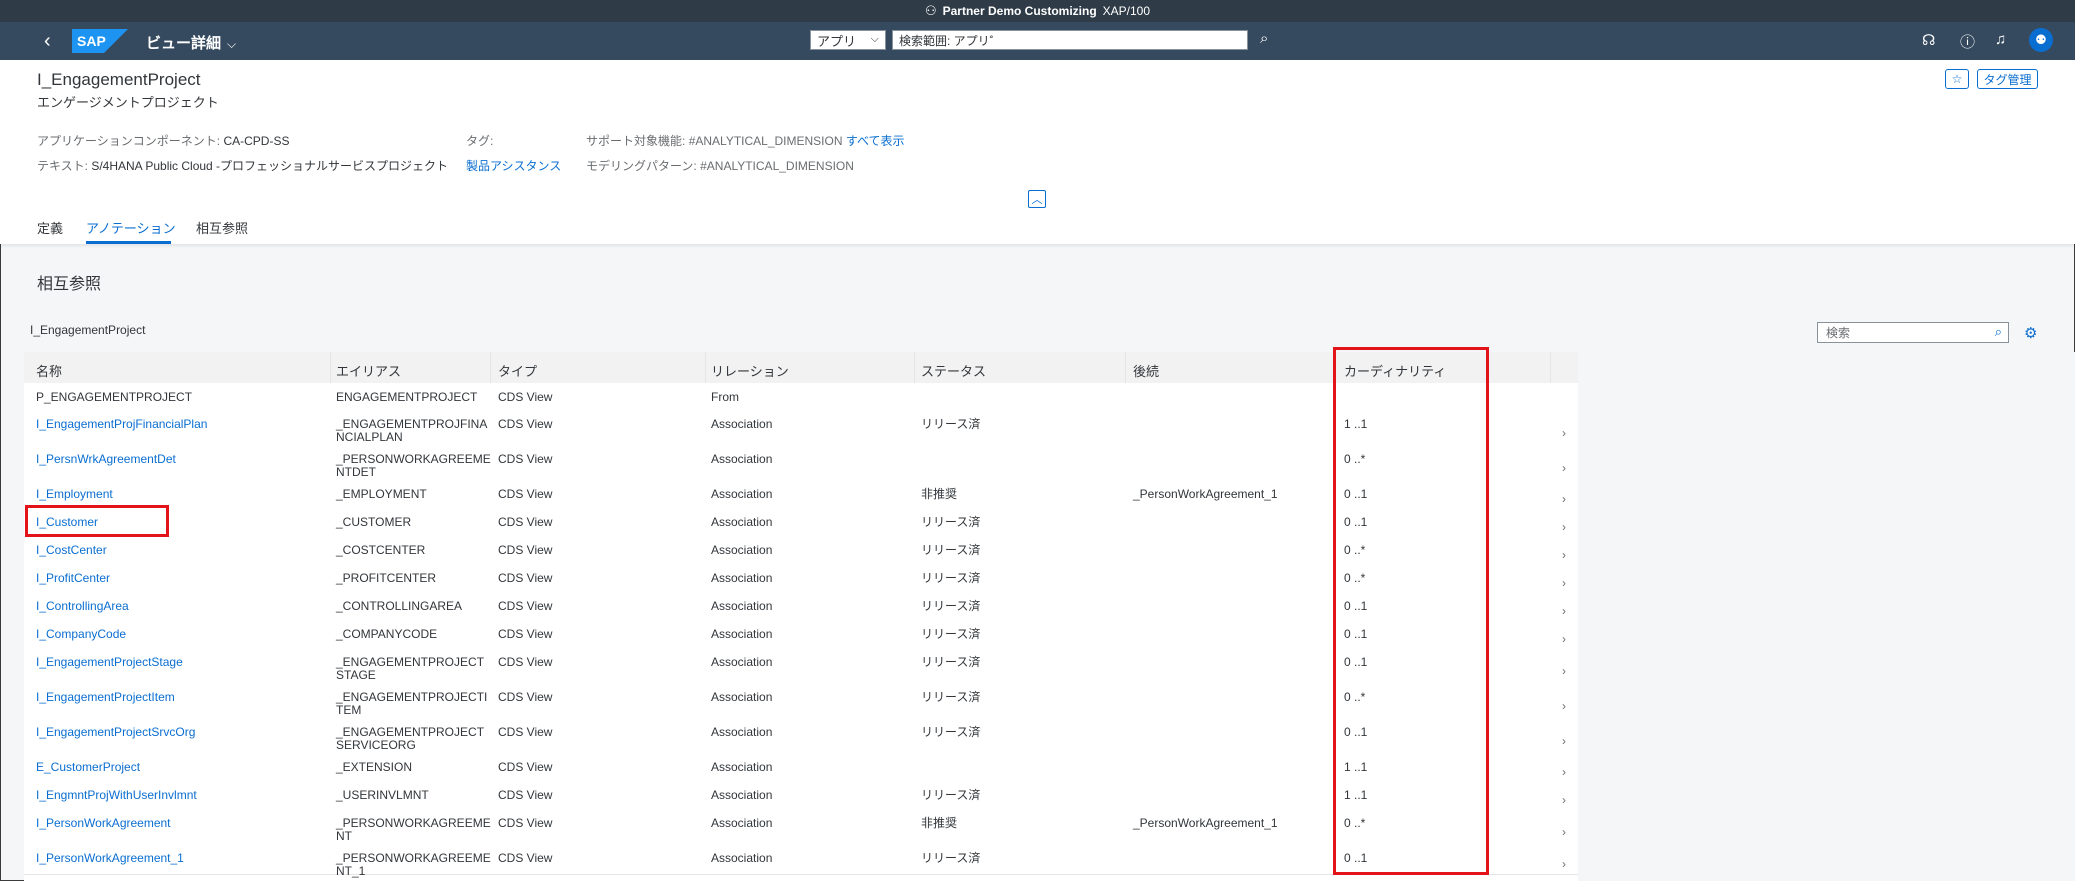  What do you see at coordinates (121, 424) in the screenshot?
I see `row-name: I_EngagementProjFinancialPlan` at bounding box center [121, 424].